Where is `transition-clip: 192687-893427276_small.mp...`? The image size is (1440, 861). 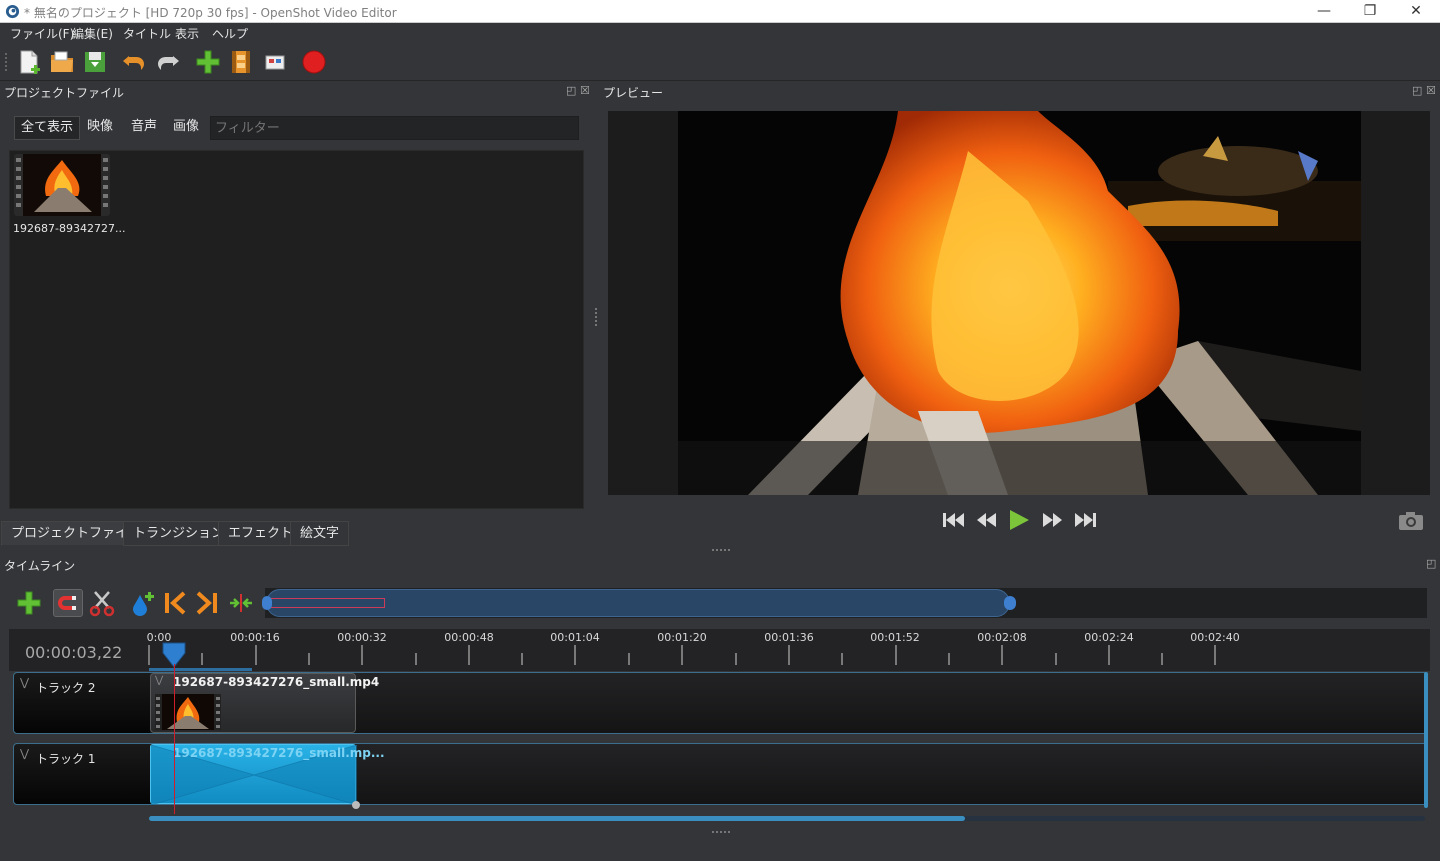 transition-clip: 192687-893427276_small.mp... is located at coordinates (267, 776).